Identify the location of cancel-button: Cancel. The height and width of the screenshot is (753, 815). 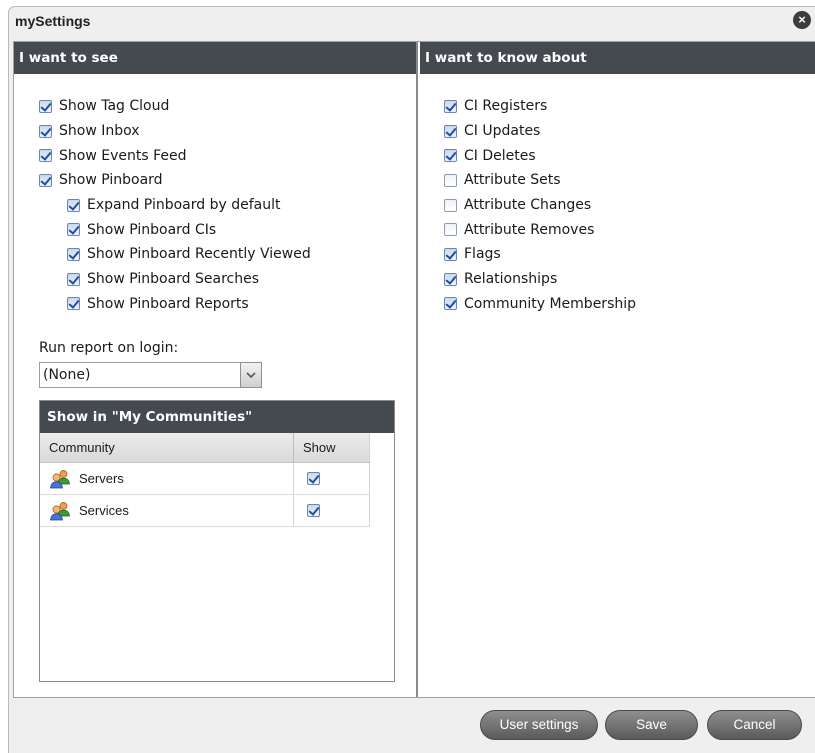
(754, 725).